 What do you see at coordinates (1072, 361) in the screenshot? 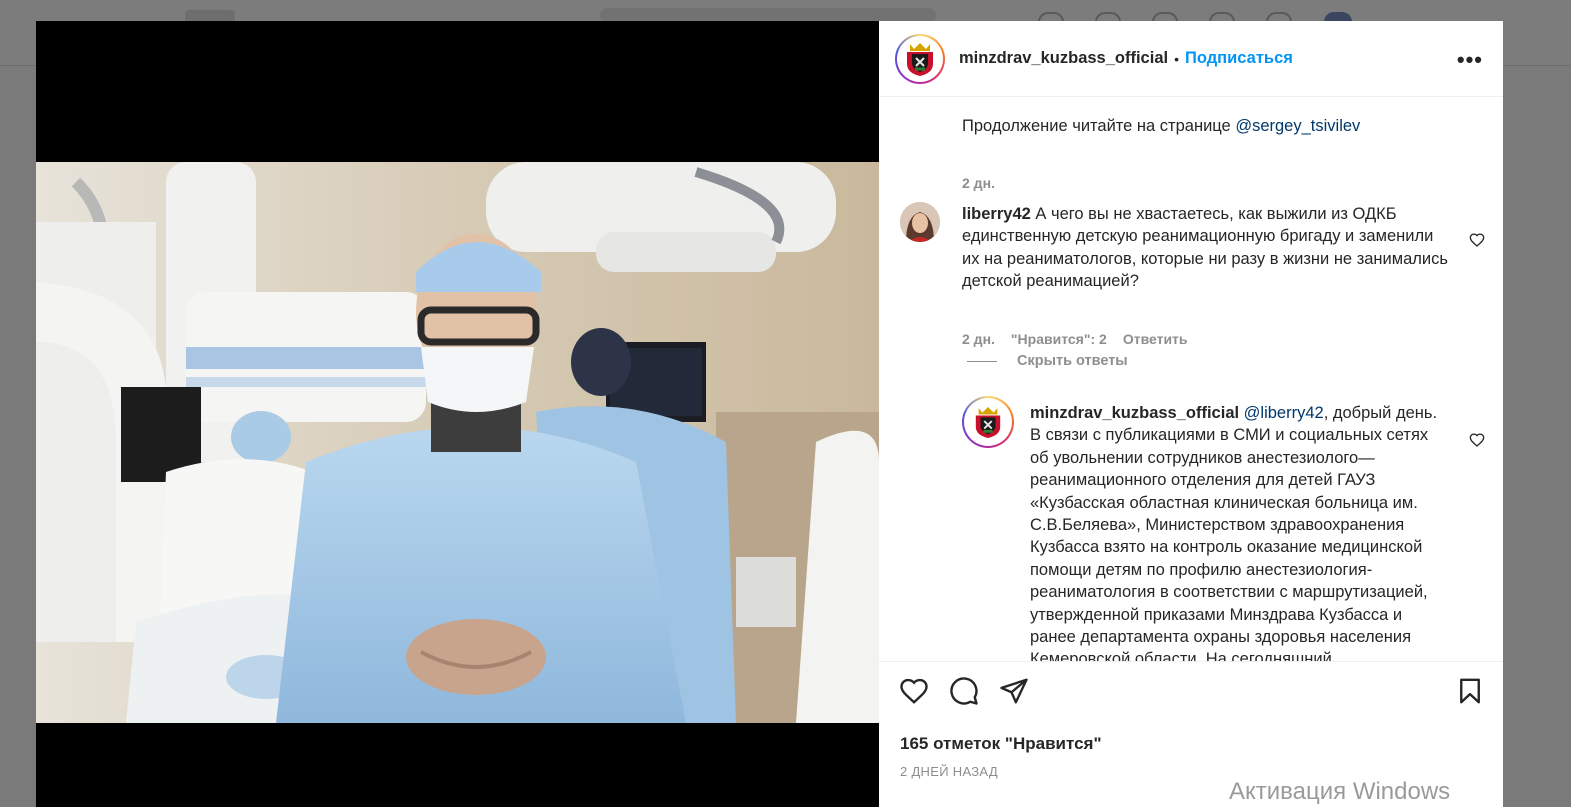
I see `hide-replies-label: Скрыть ответы` at bounding box center [1072, 361].